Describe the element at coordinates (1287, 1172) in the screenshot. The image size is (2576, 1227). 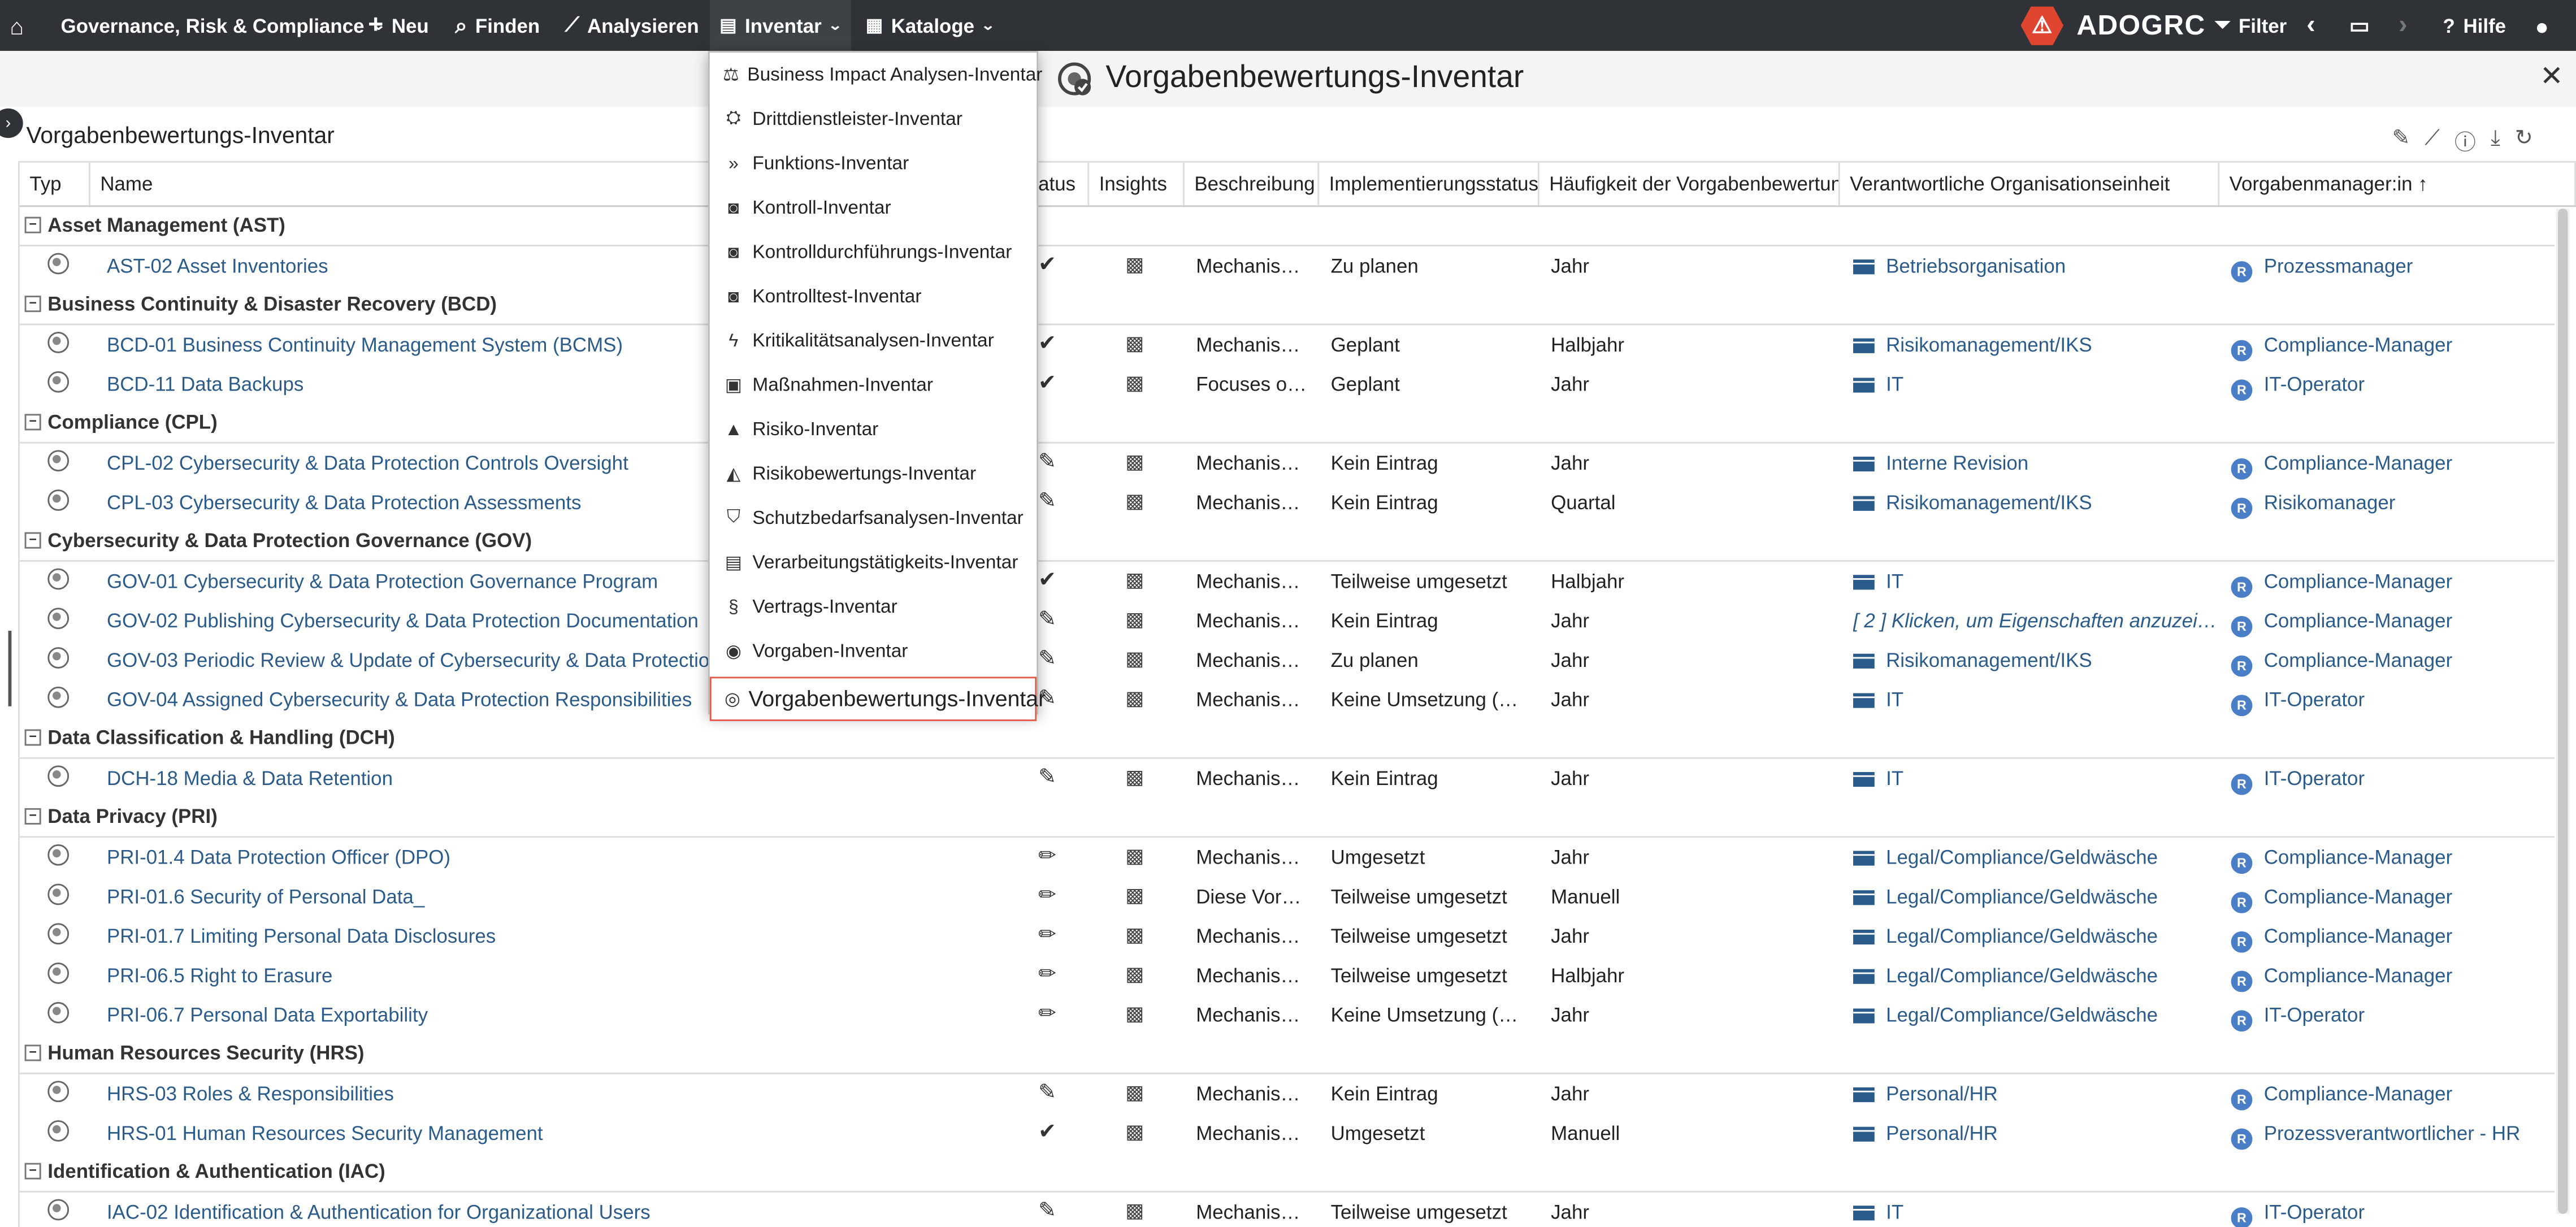
I see `group-row: − Identification & Authentication (IAC)` at that location.